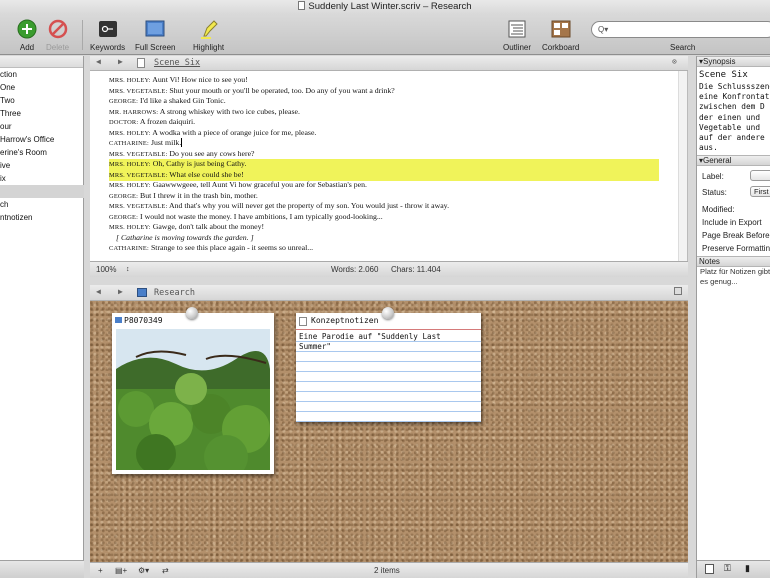  I want to click on binder-item: ive, so click(42, 165).